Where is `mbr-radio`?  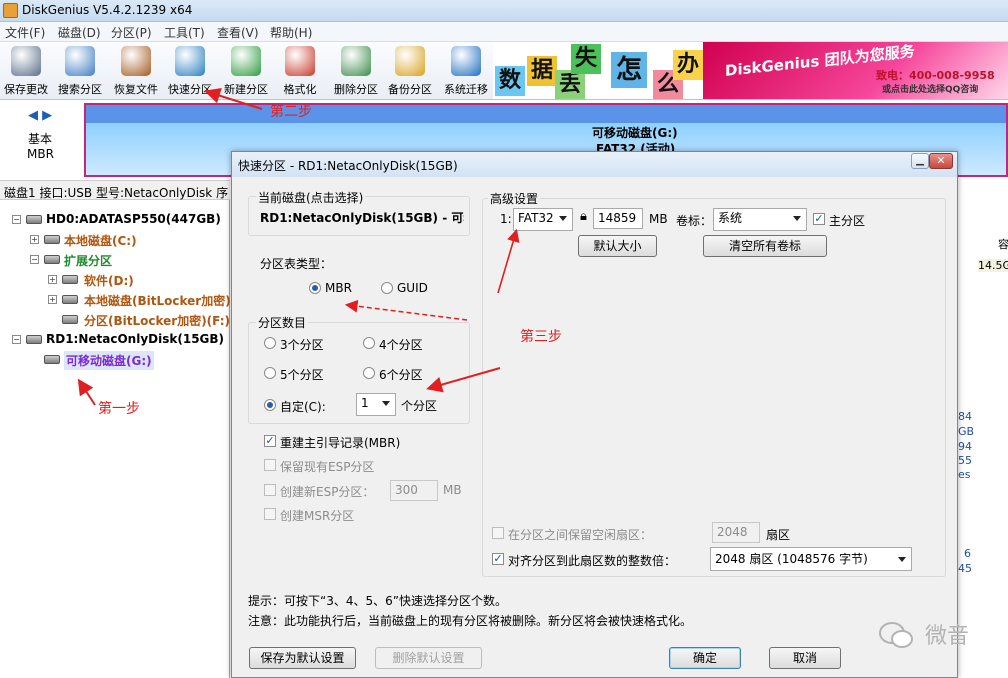 mbr-radio is located at coordinates (315, 288).